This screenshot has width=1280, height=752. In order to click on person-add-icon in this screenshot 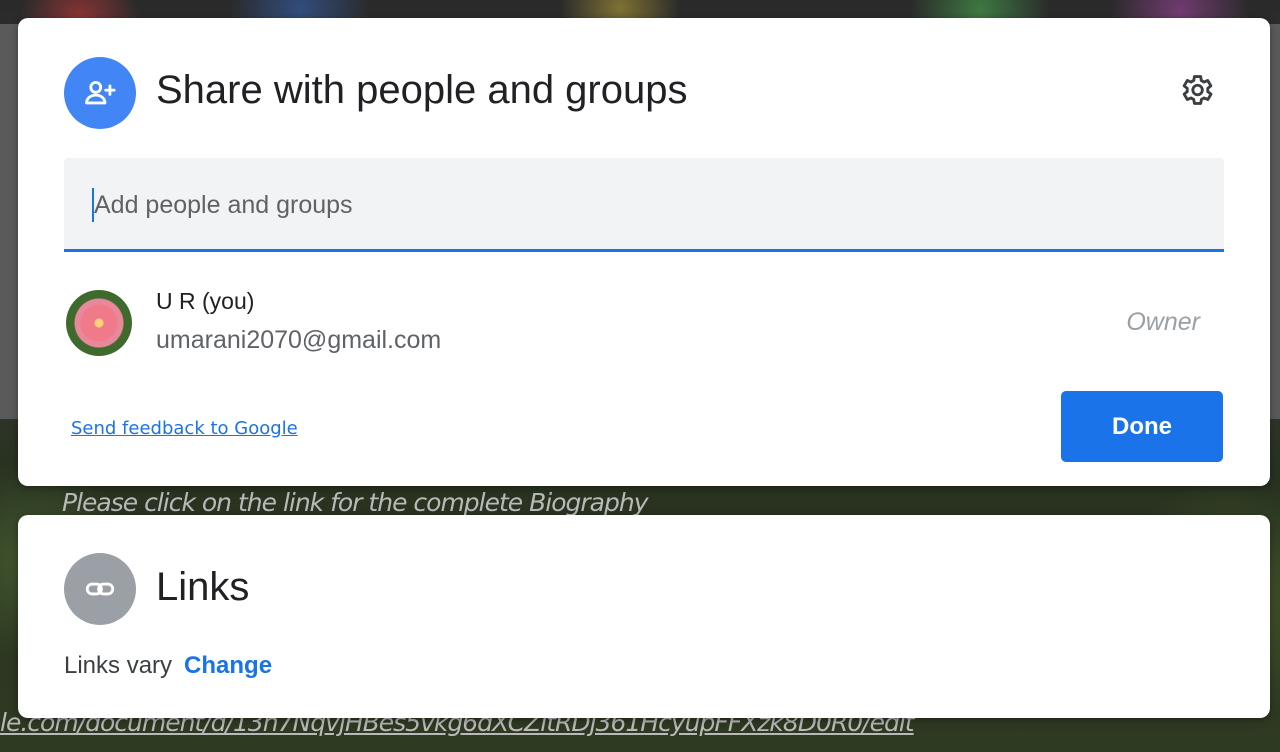, I will do `click(100, 93)`.